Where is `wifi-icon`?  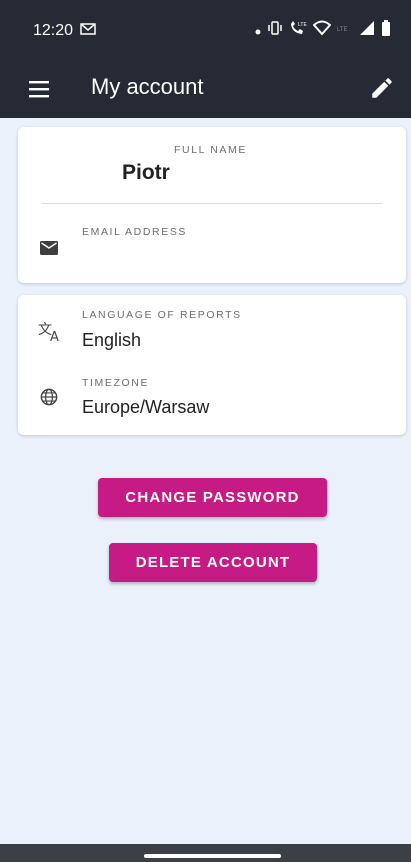 wifi-icon is located at coordinates (322, 30).